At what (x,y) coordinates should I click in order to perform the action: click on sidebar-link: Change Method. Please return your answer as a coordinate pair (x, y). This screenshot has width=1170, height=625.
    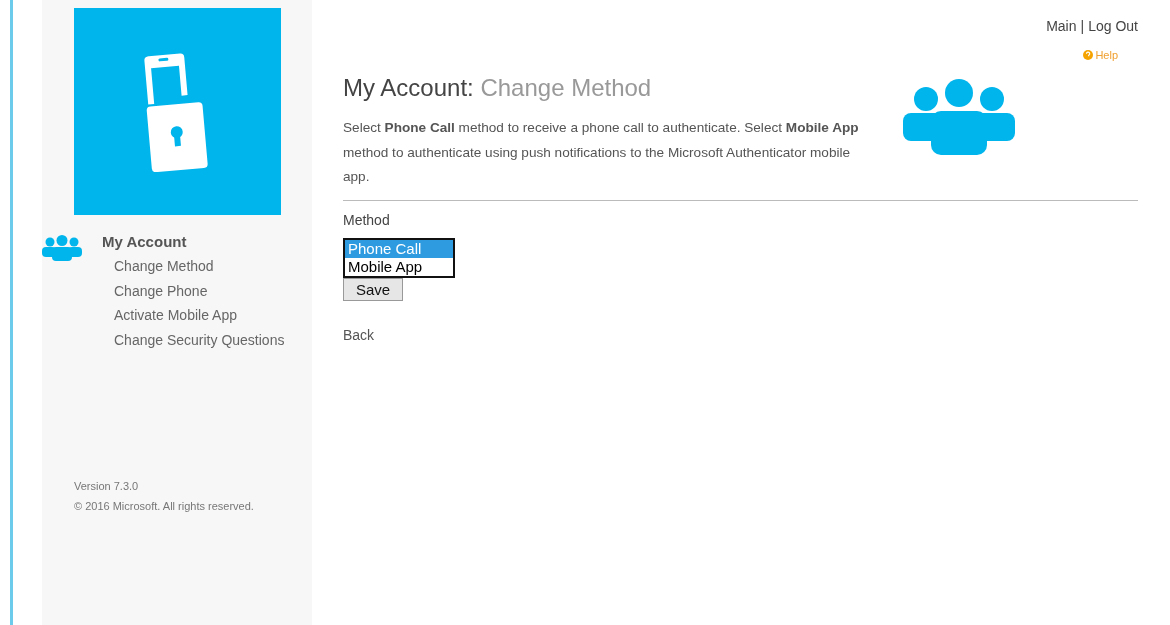
    Looking at the image, I should click on (199, 266).